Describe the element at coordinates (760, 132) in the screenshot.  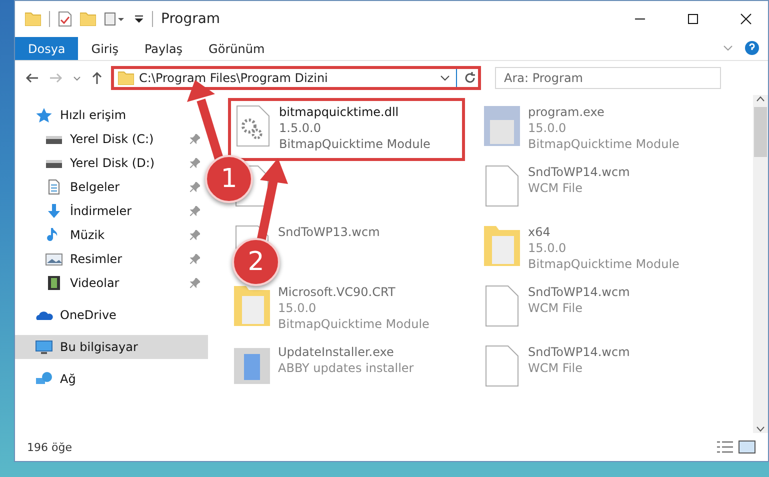
I see `scroll-thumb` at that location.